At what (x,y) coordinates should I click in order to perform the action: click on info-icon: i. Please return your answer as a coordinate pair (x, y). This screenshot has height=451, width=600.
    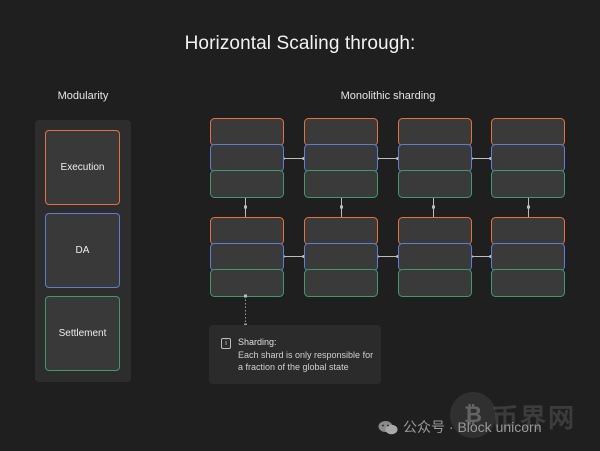
    Looking at the image, I should click on (226, 343).